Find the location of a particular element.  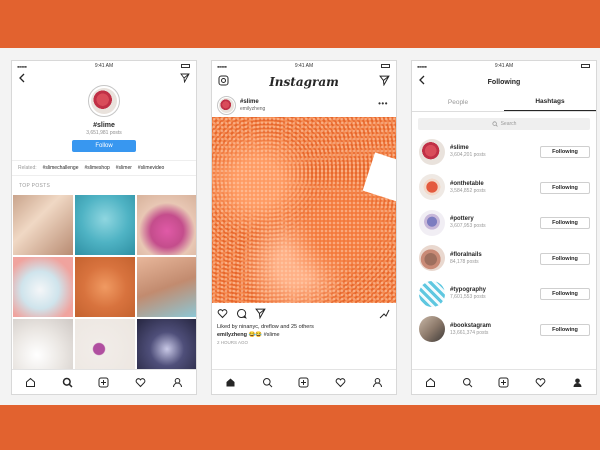

camera-icon is located at coordinates (223, 80).